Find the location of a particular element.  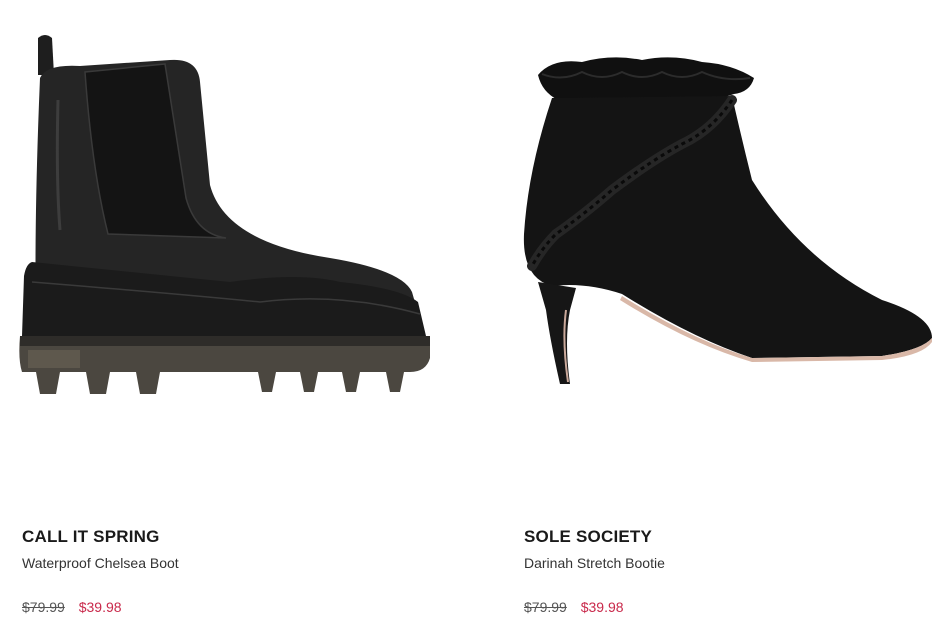

product-name: Darinah Stretch Bootie is located at coordinates (594, 563).